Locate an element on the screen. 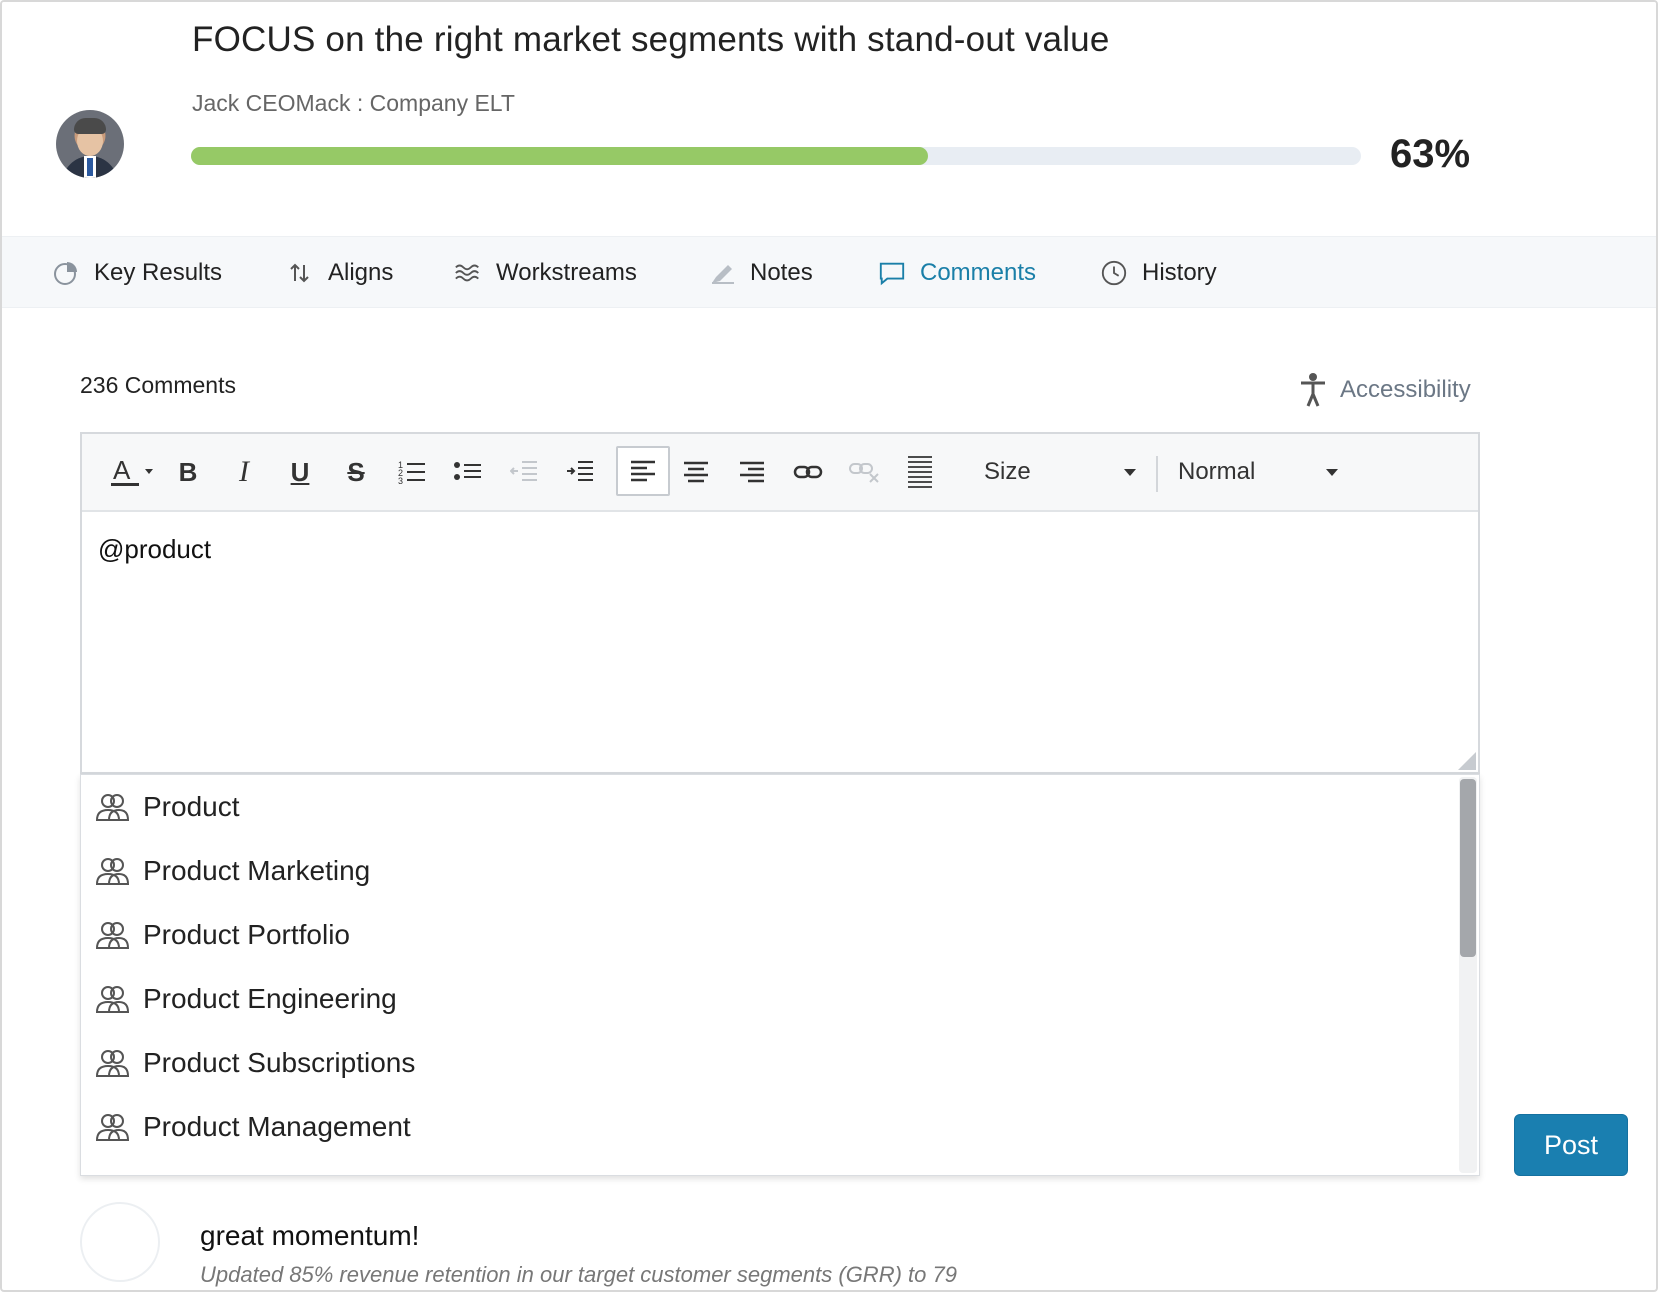  bullet-list-icon is located at coordinates (467, 471).